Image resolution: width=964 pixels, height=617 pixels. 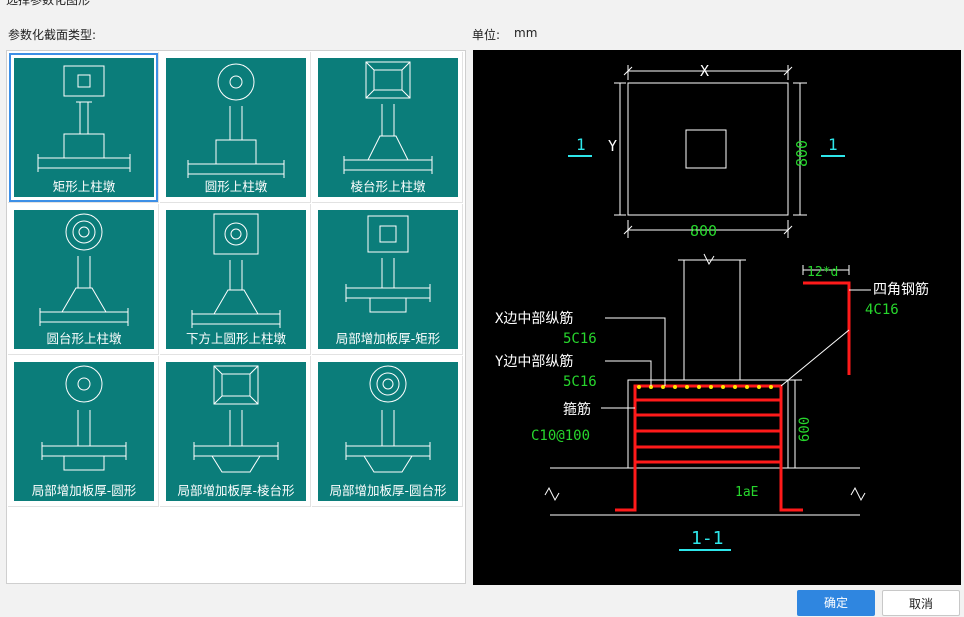 What do you see at coordinates (388, 338) in the screenshot?
I see `tile-label: 局部增加板厚-矩形` at bounding box center [388, 338].